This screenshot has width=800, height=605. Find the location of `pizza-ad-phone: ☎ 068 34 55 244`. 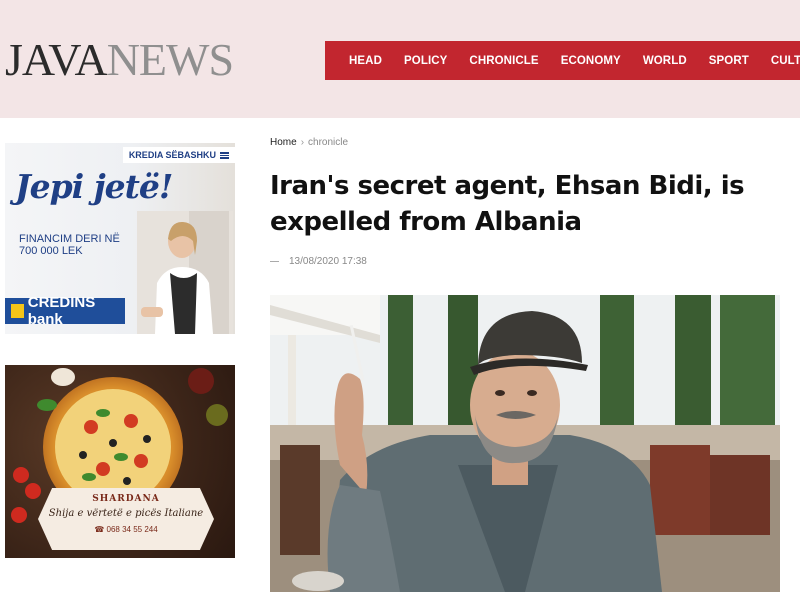

pizza-ad-phone: ☎ 068 34 55 244 is located at coordinates (125, 529).